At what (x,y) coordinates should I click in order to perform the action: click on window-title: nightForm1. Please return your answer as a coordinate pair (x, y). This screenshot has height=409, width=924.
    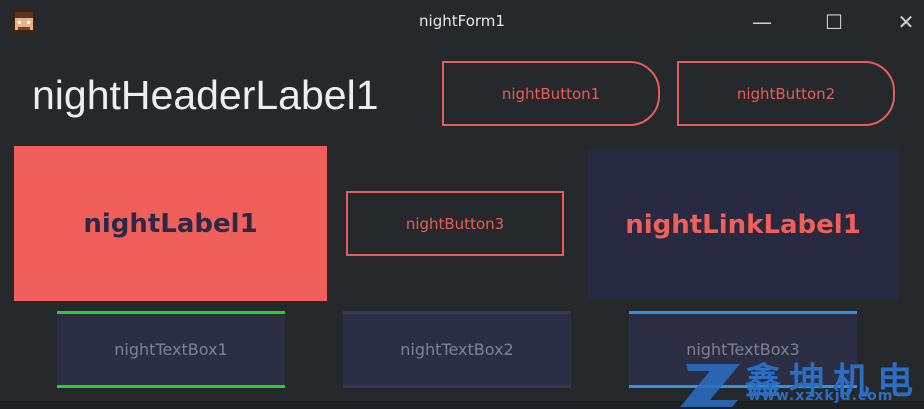
    Looking at the image, I should click on (462, 21).